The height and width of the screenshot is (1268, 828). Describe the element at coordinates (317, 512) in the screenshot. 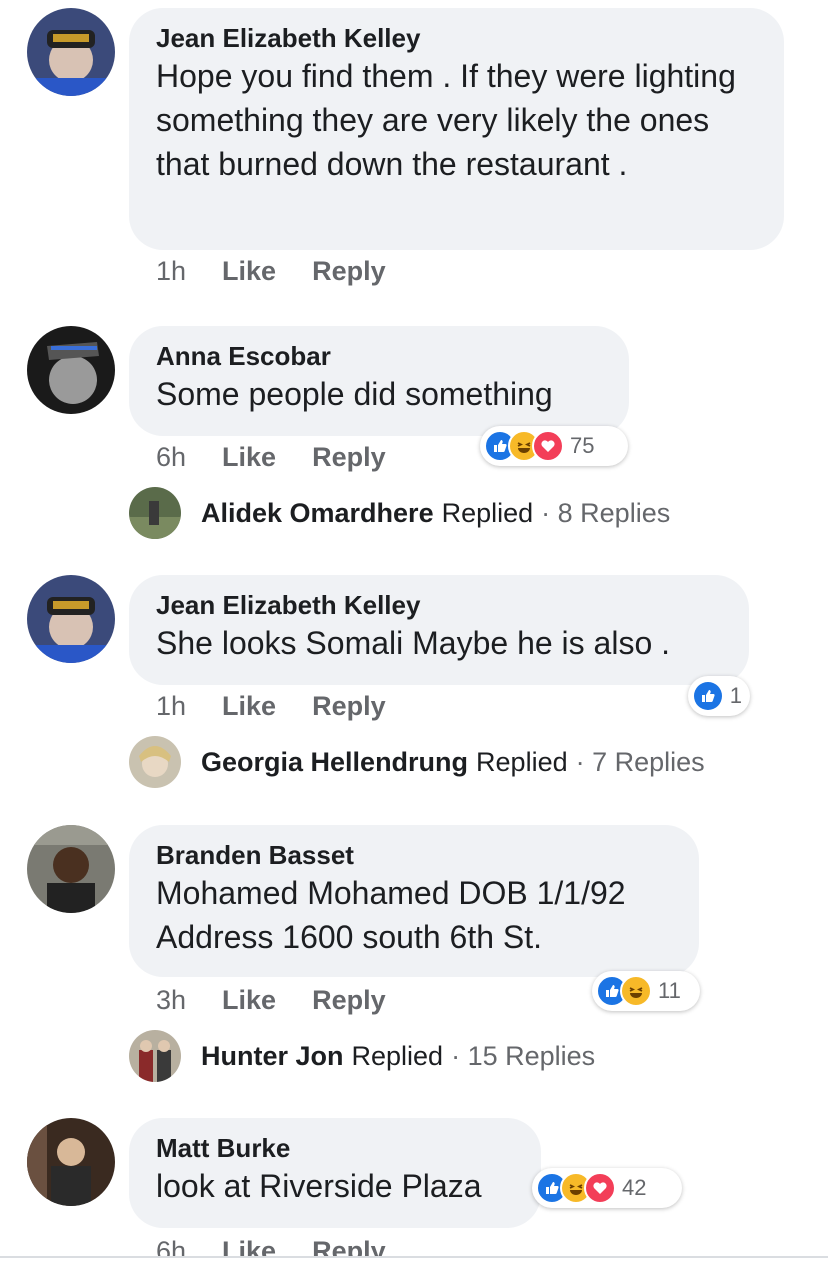

I see `reply-author: Alidek Omardhere` at that location.